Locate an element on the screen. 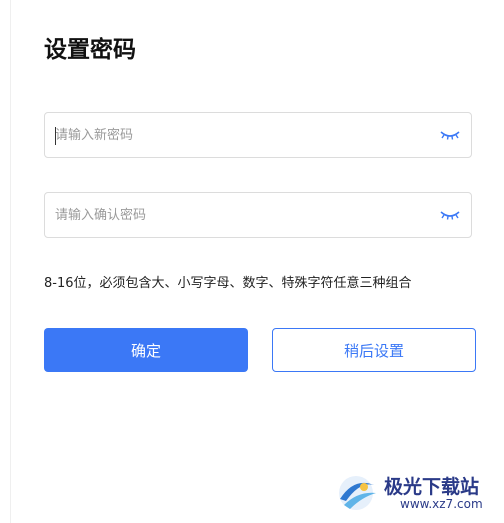 The image size is (504, 523). set-later-button: 稍后设置 is located at coordinates (374, 350).